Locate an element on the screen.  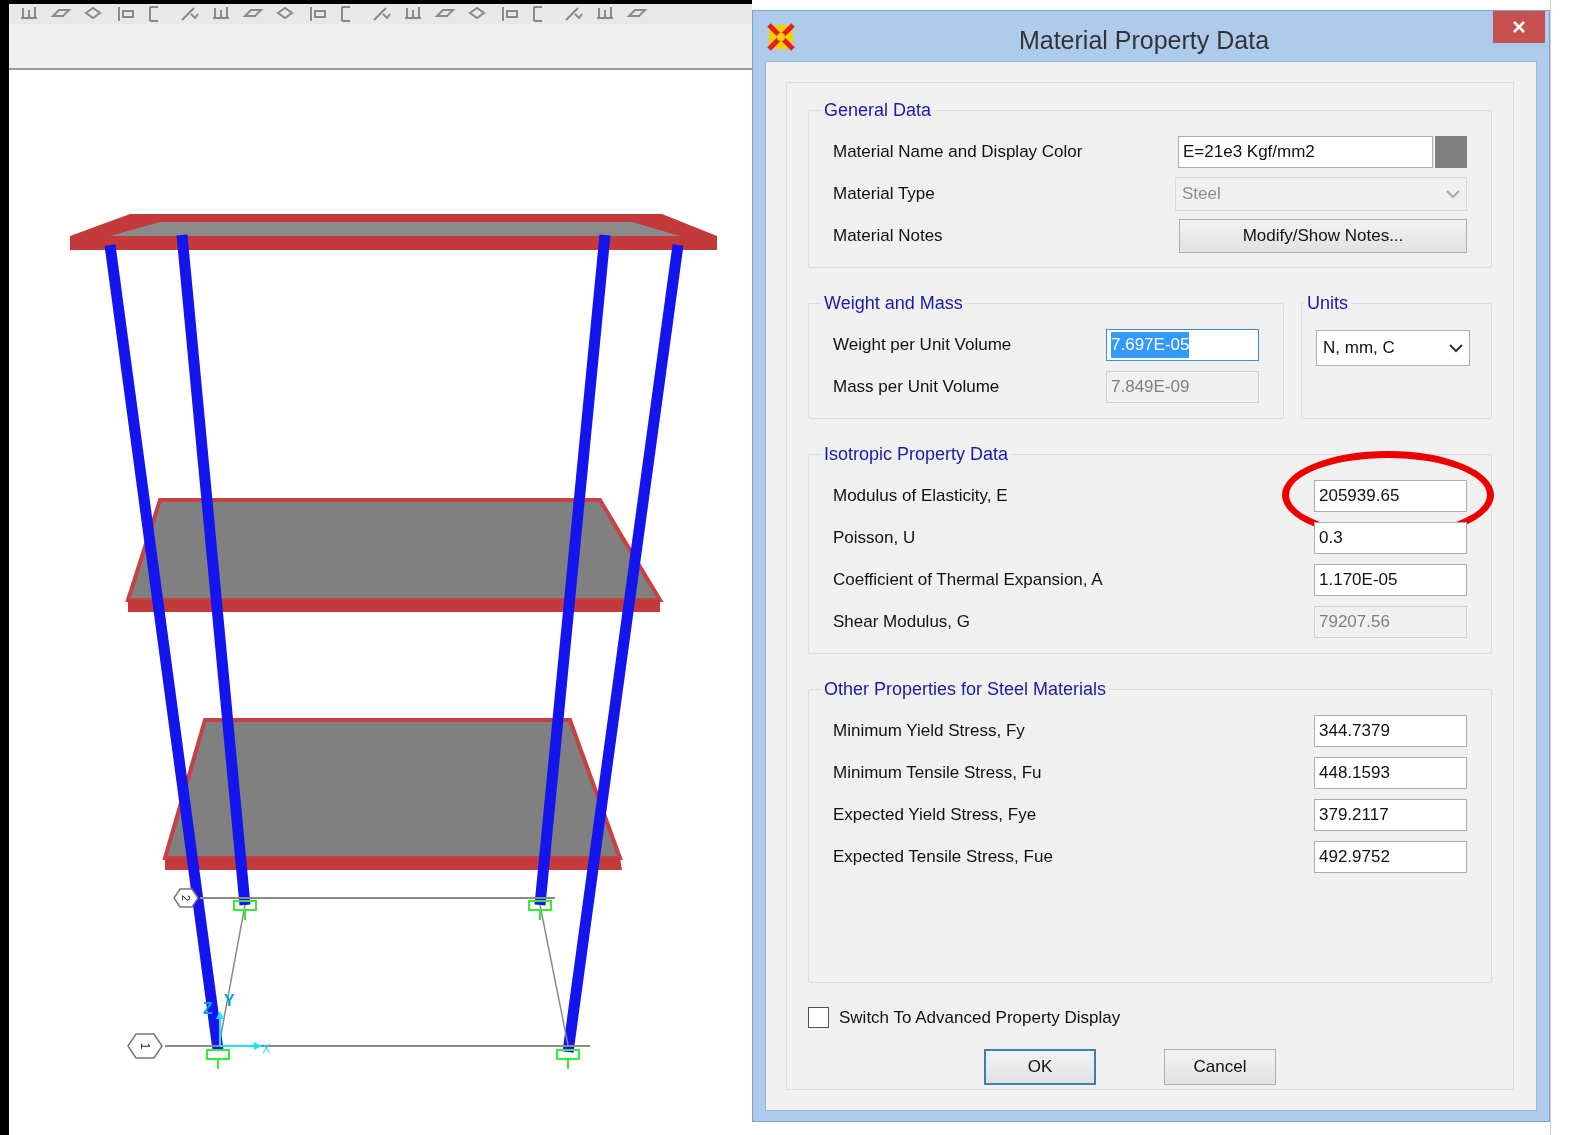
field-label: Shear Modulus, G is located at coordinates (901, 622).